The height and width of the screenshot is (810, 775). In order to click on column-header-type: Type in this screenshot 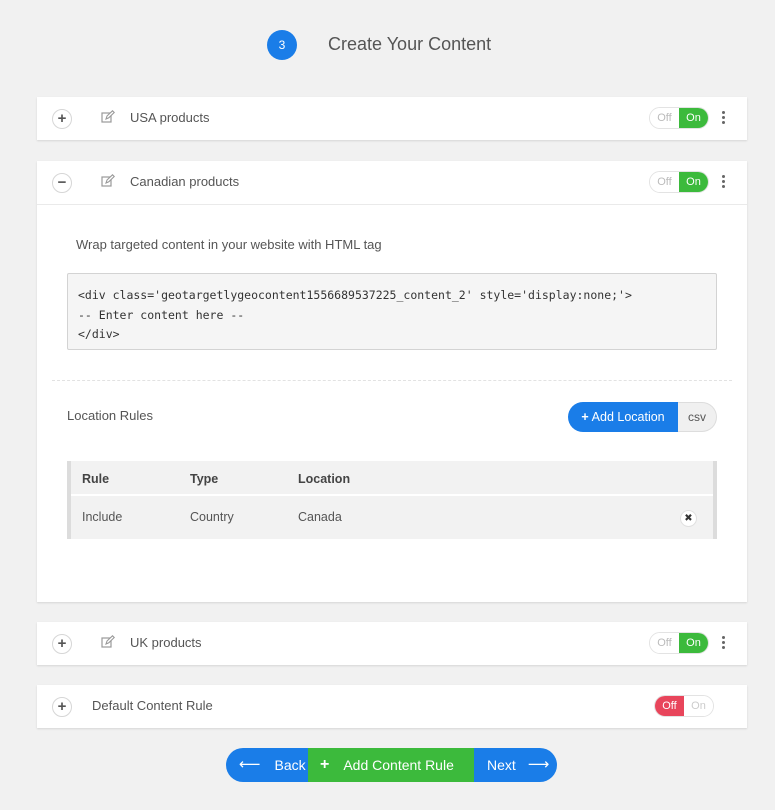, I will do `click(204, 479)`.